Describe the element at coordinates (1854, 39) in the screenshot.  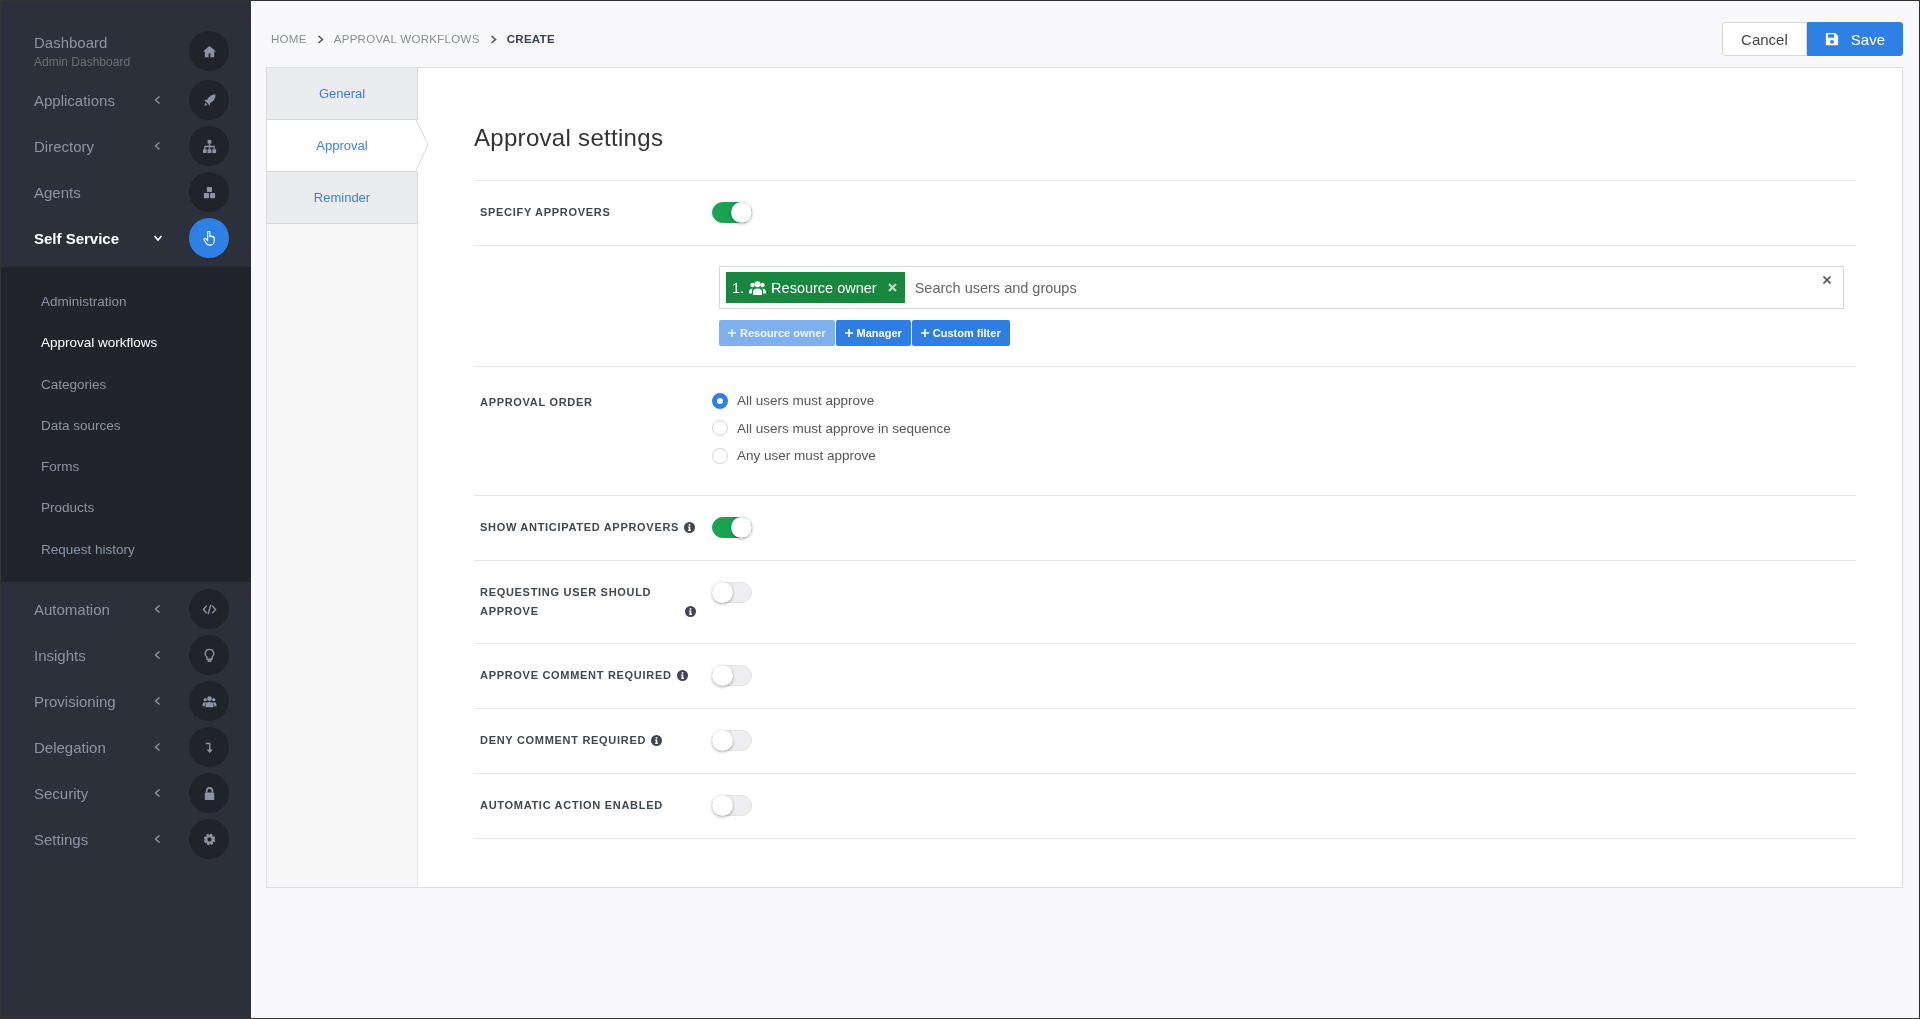
I see `save-button: Save` at that location.